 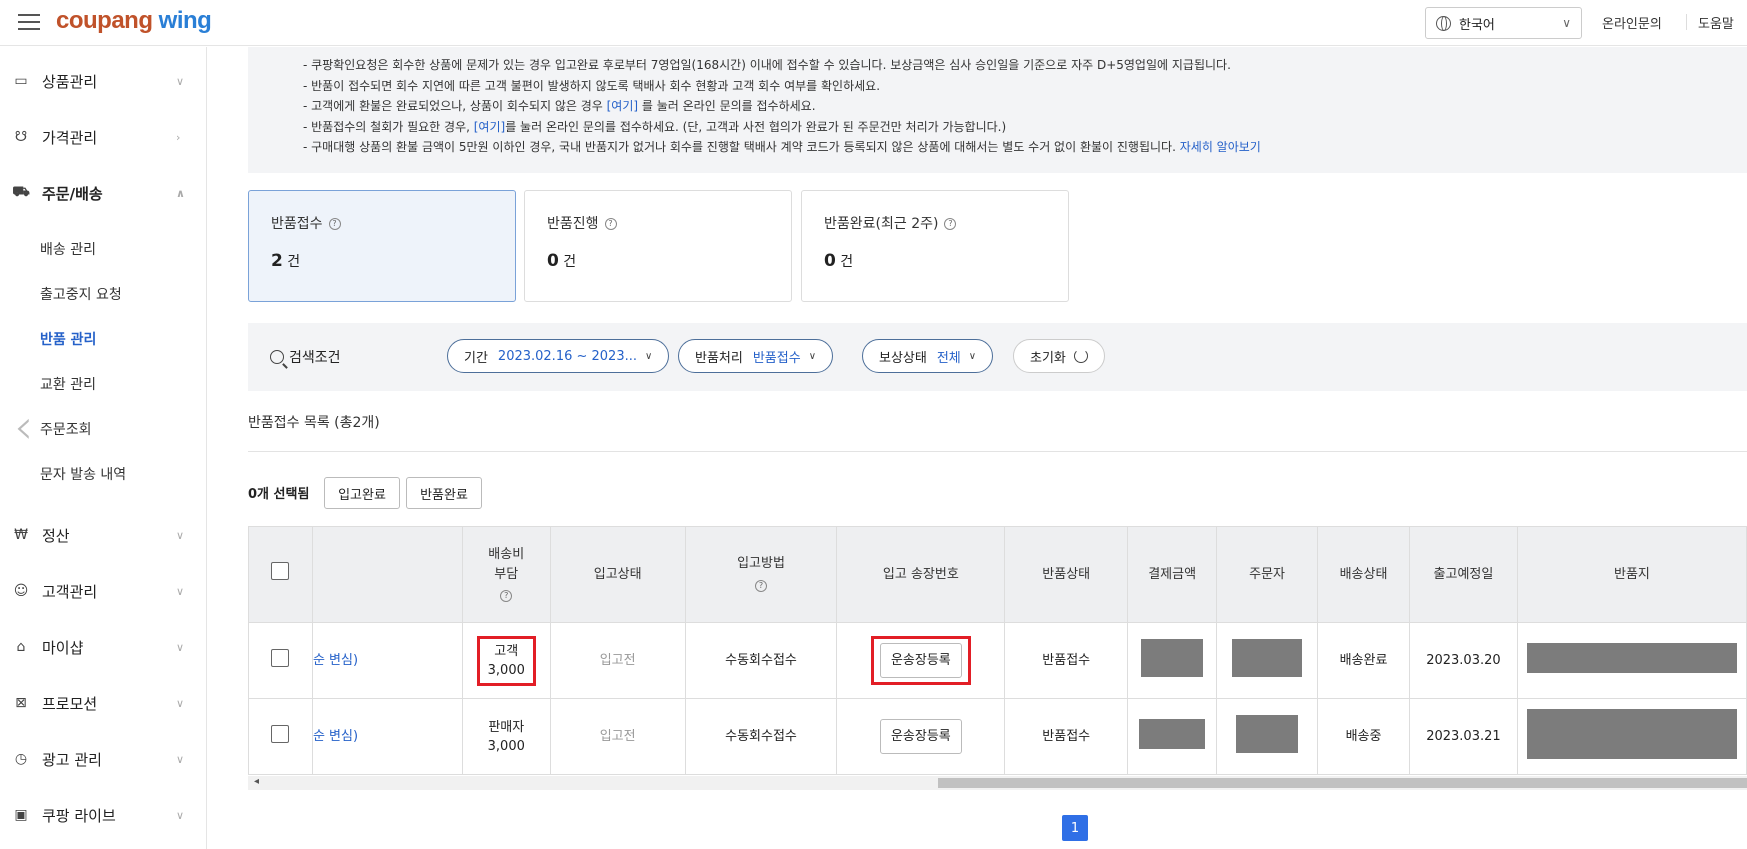 I want to click on header-text: 배송비부담, so click(x=506, y=564).